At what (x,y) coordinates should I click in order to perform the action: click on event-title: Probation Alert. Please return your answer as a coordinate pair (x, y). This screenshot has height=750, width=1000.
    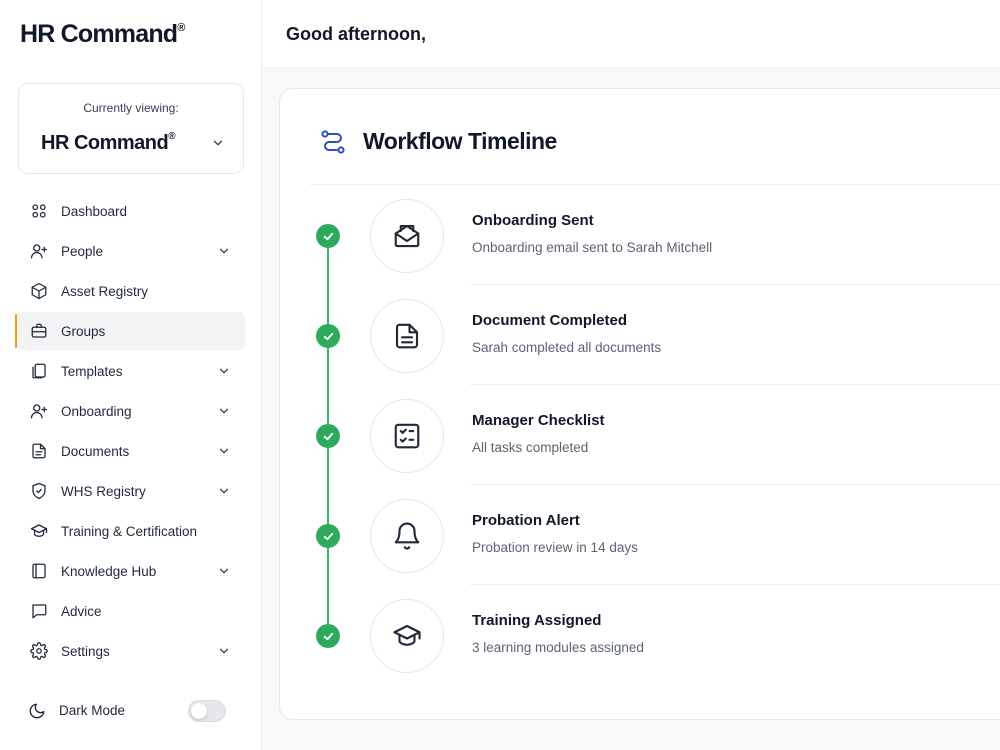
    Looking at the image, I should click on (526, 520).